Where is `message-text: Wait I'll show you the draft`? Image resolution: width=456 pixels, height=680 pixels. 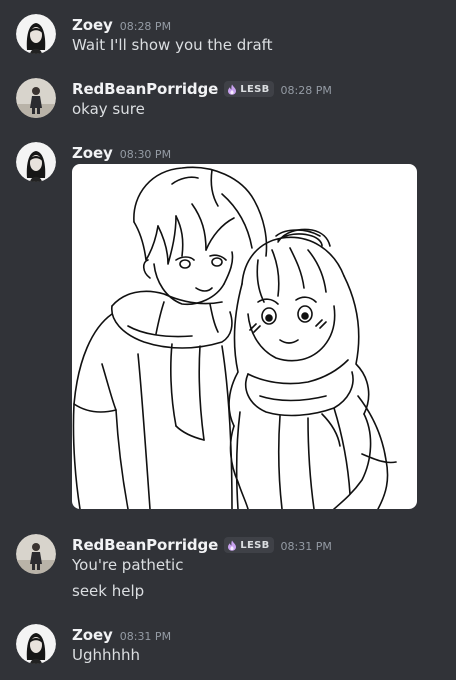 message-text: Wait I'll show you the draft is located at coordinates (172, 45).